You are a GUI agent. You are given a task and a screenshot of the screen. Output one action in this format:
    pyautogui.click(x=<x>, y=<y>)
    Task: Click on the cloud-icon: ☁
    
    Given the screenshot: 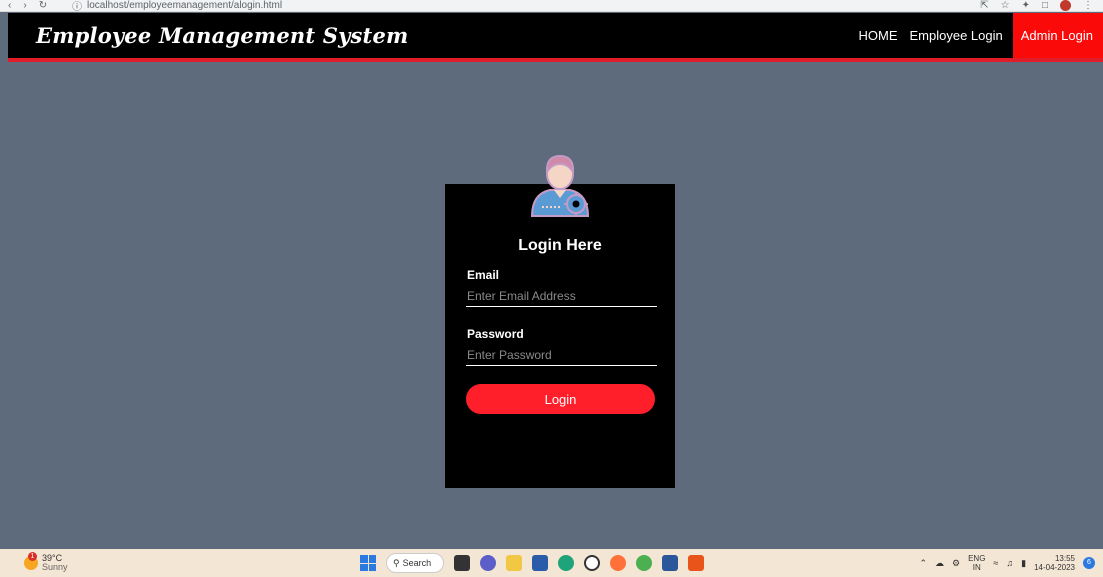 What is the action you would take?
    pyautogui.click(x=939, y=563)
    